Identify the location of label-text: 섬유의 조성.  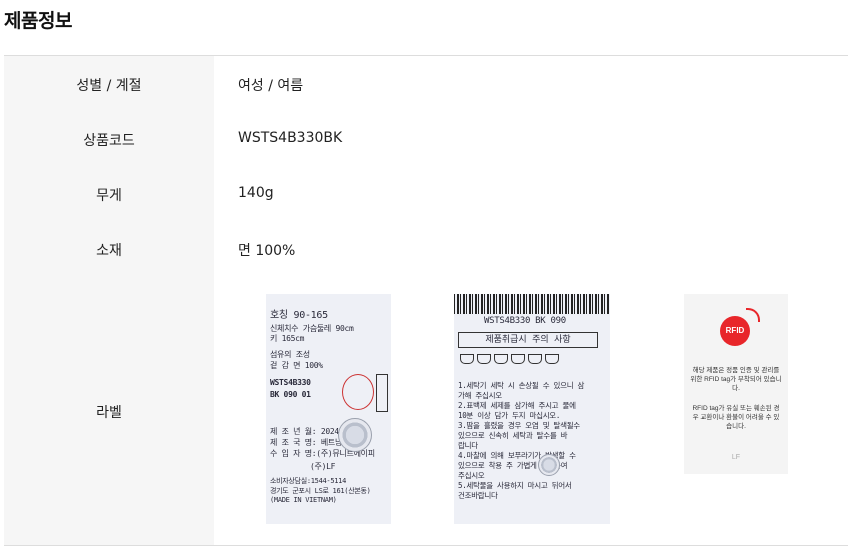
(290, 354).